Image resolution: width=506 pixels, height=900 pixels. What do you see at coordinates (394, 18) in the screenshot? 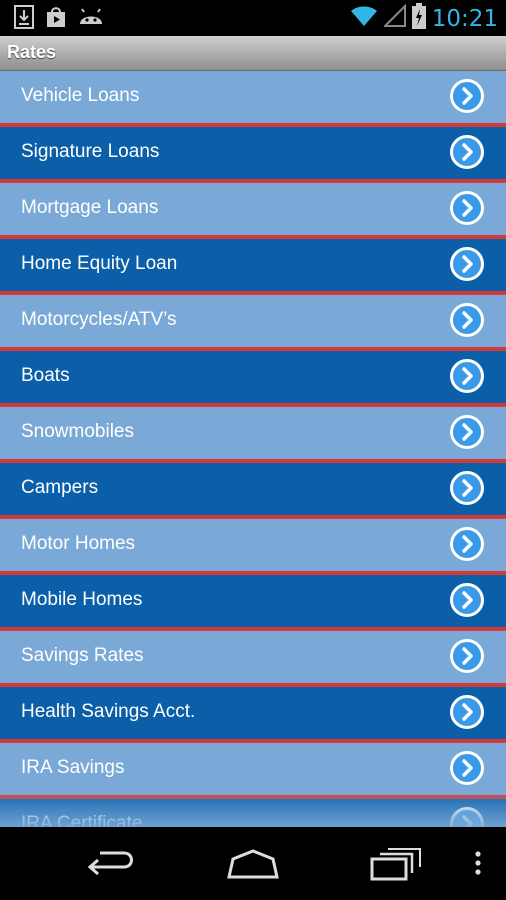
I see `signal-icon` at bounding box center [394, 18].